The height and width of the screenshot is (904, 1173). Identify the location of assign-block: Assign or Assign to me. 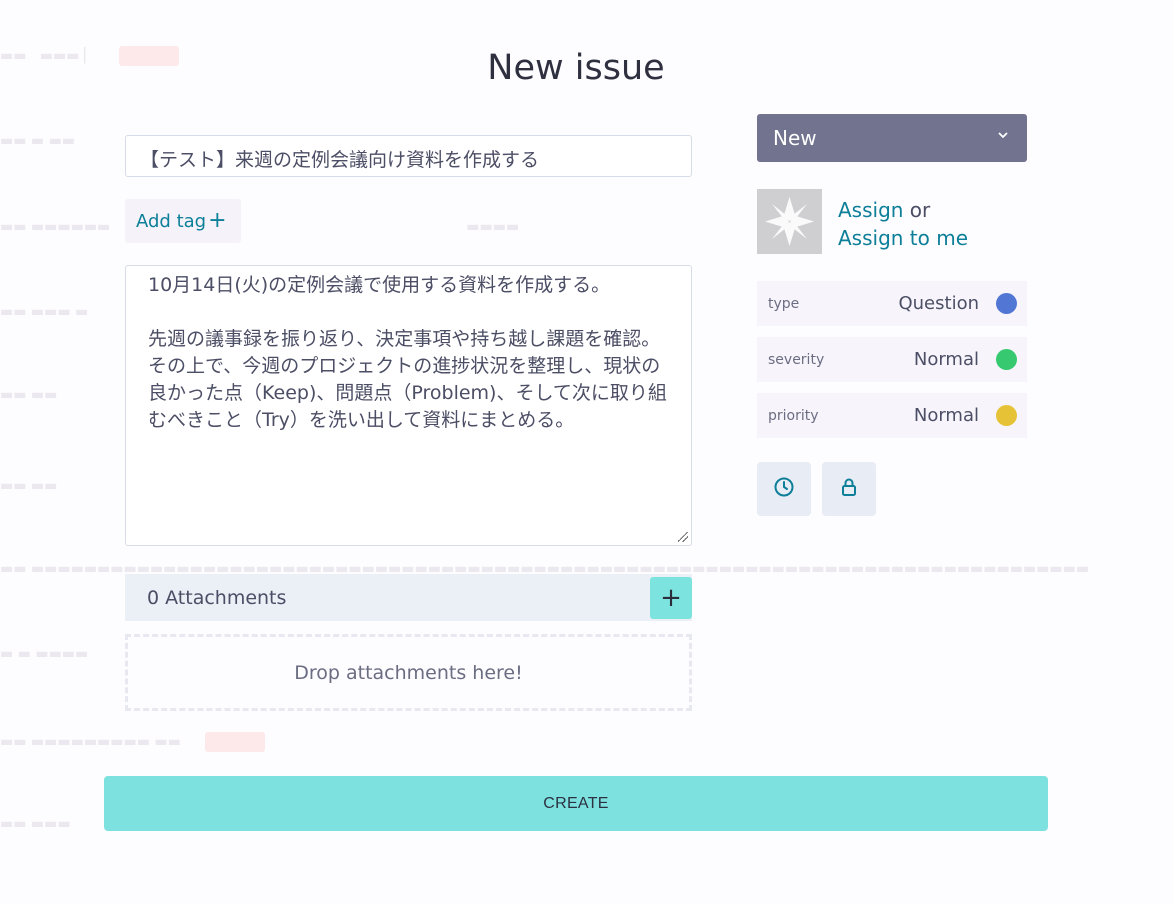
(903, 224).